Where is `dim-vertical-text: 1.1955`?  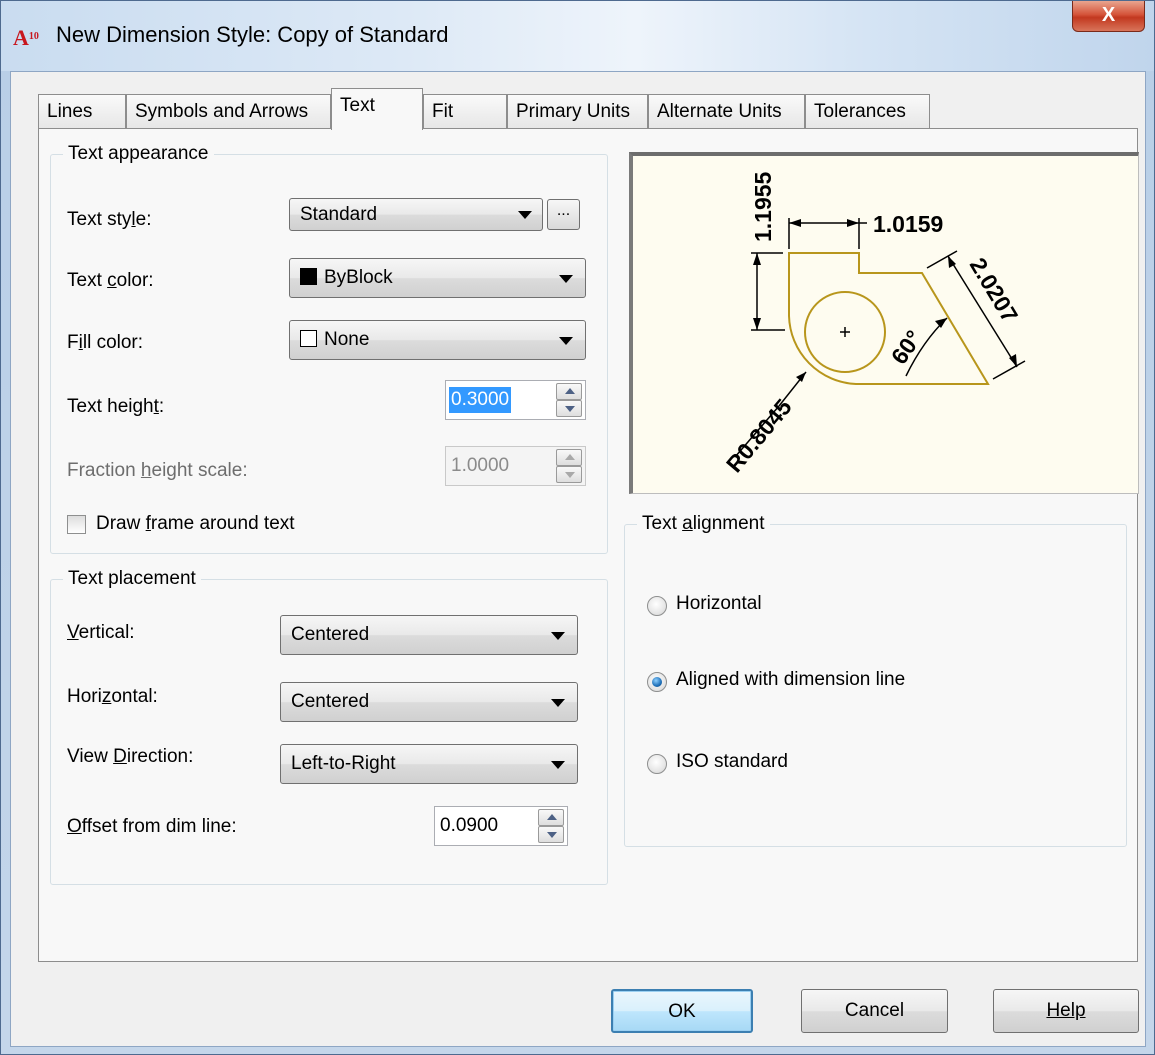
dim-vertical-text: 1.1955 is located at coordinates (763, 206).